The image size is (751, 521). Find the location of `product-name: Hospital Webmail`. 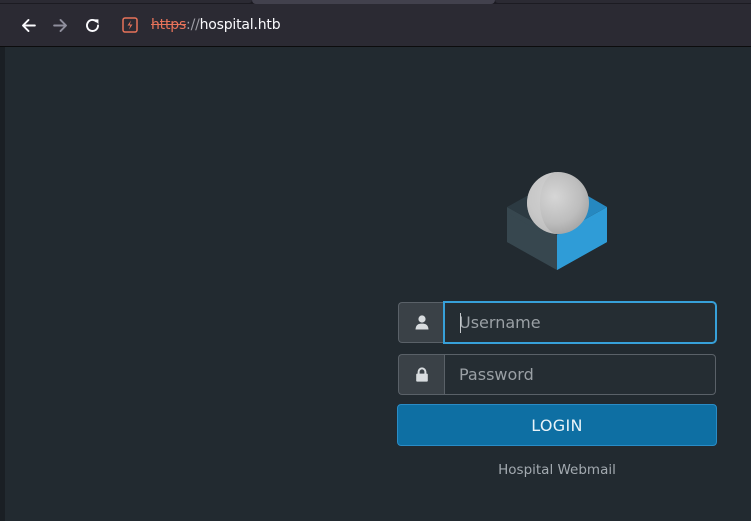

product-name: Hospital Webmail is located at coordinates (557, 470).